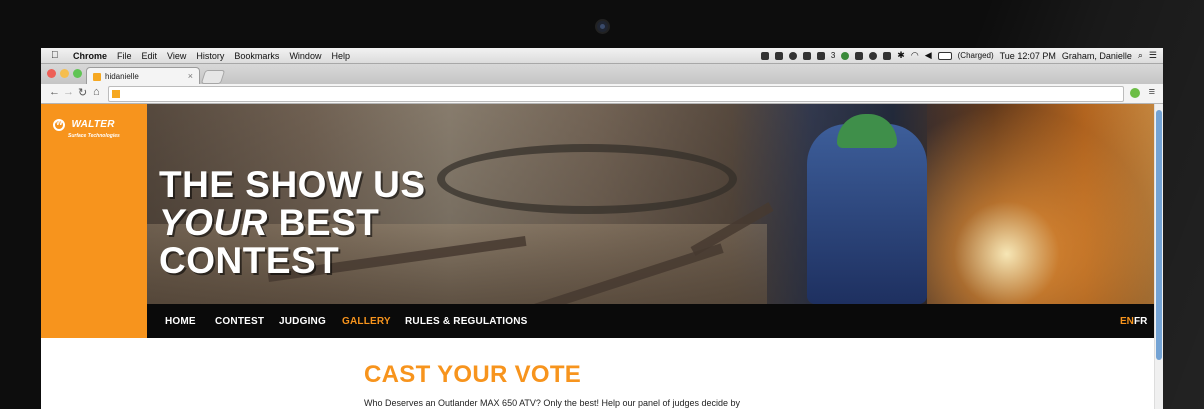 The image size is (1204, 409). What do you see at coordinates (1097, 56) in the screenshot?
I see `menubar-user: Graham, Danielle` at bounding box center [1097, 56].